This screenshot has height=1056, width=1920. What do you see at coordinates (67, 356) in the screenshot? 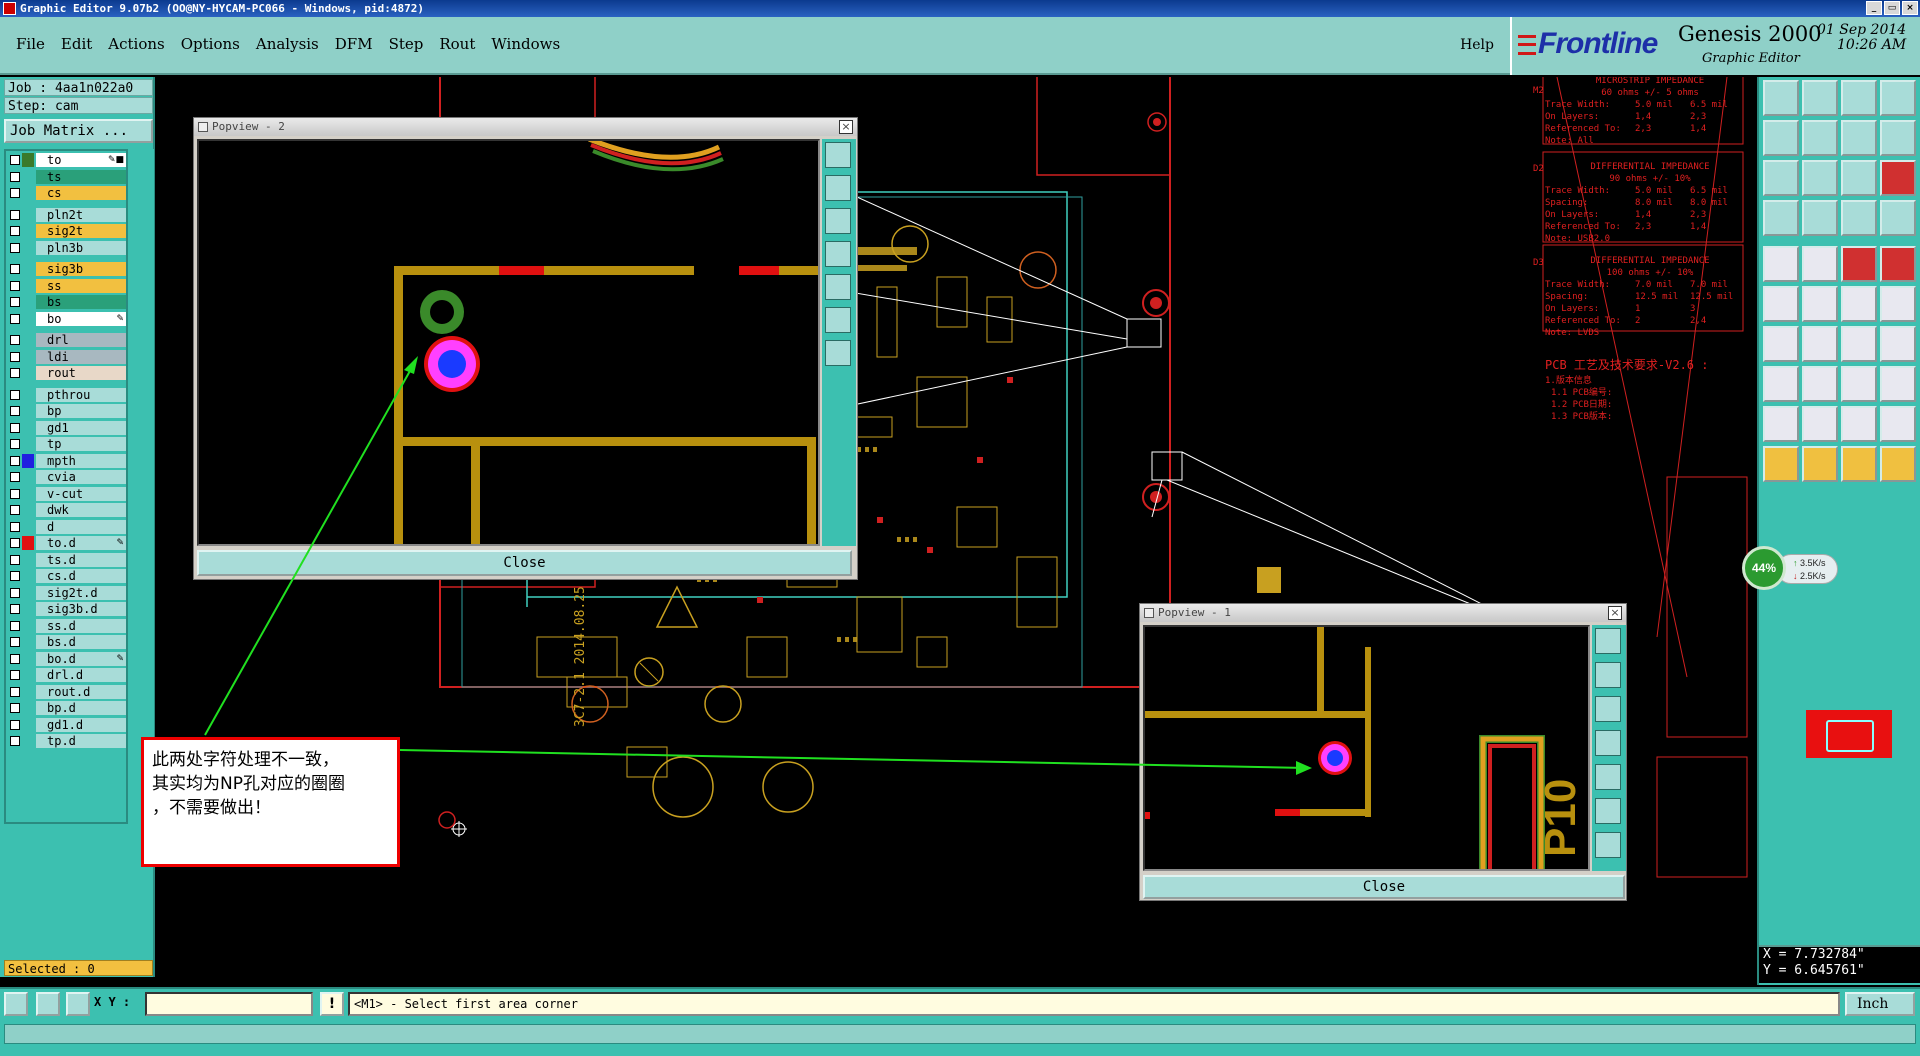
I see `layer-row-ldi: ldi` at bounding box center [67, 356].